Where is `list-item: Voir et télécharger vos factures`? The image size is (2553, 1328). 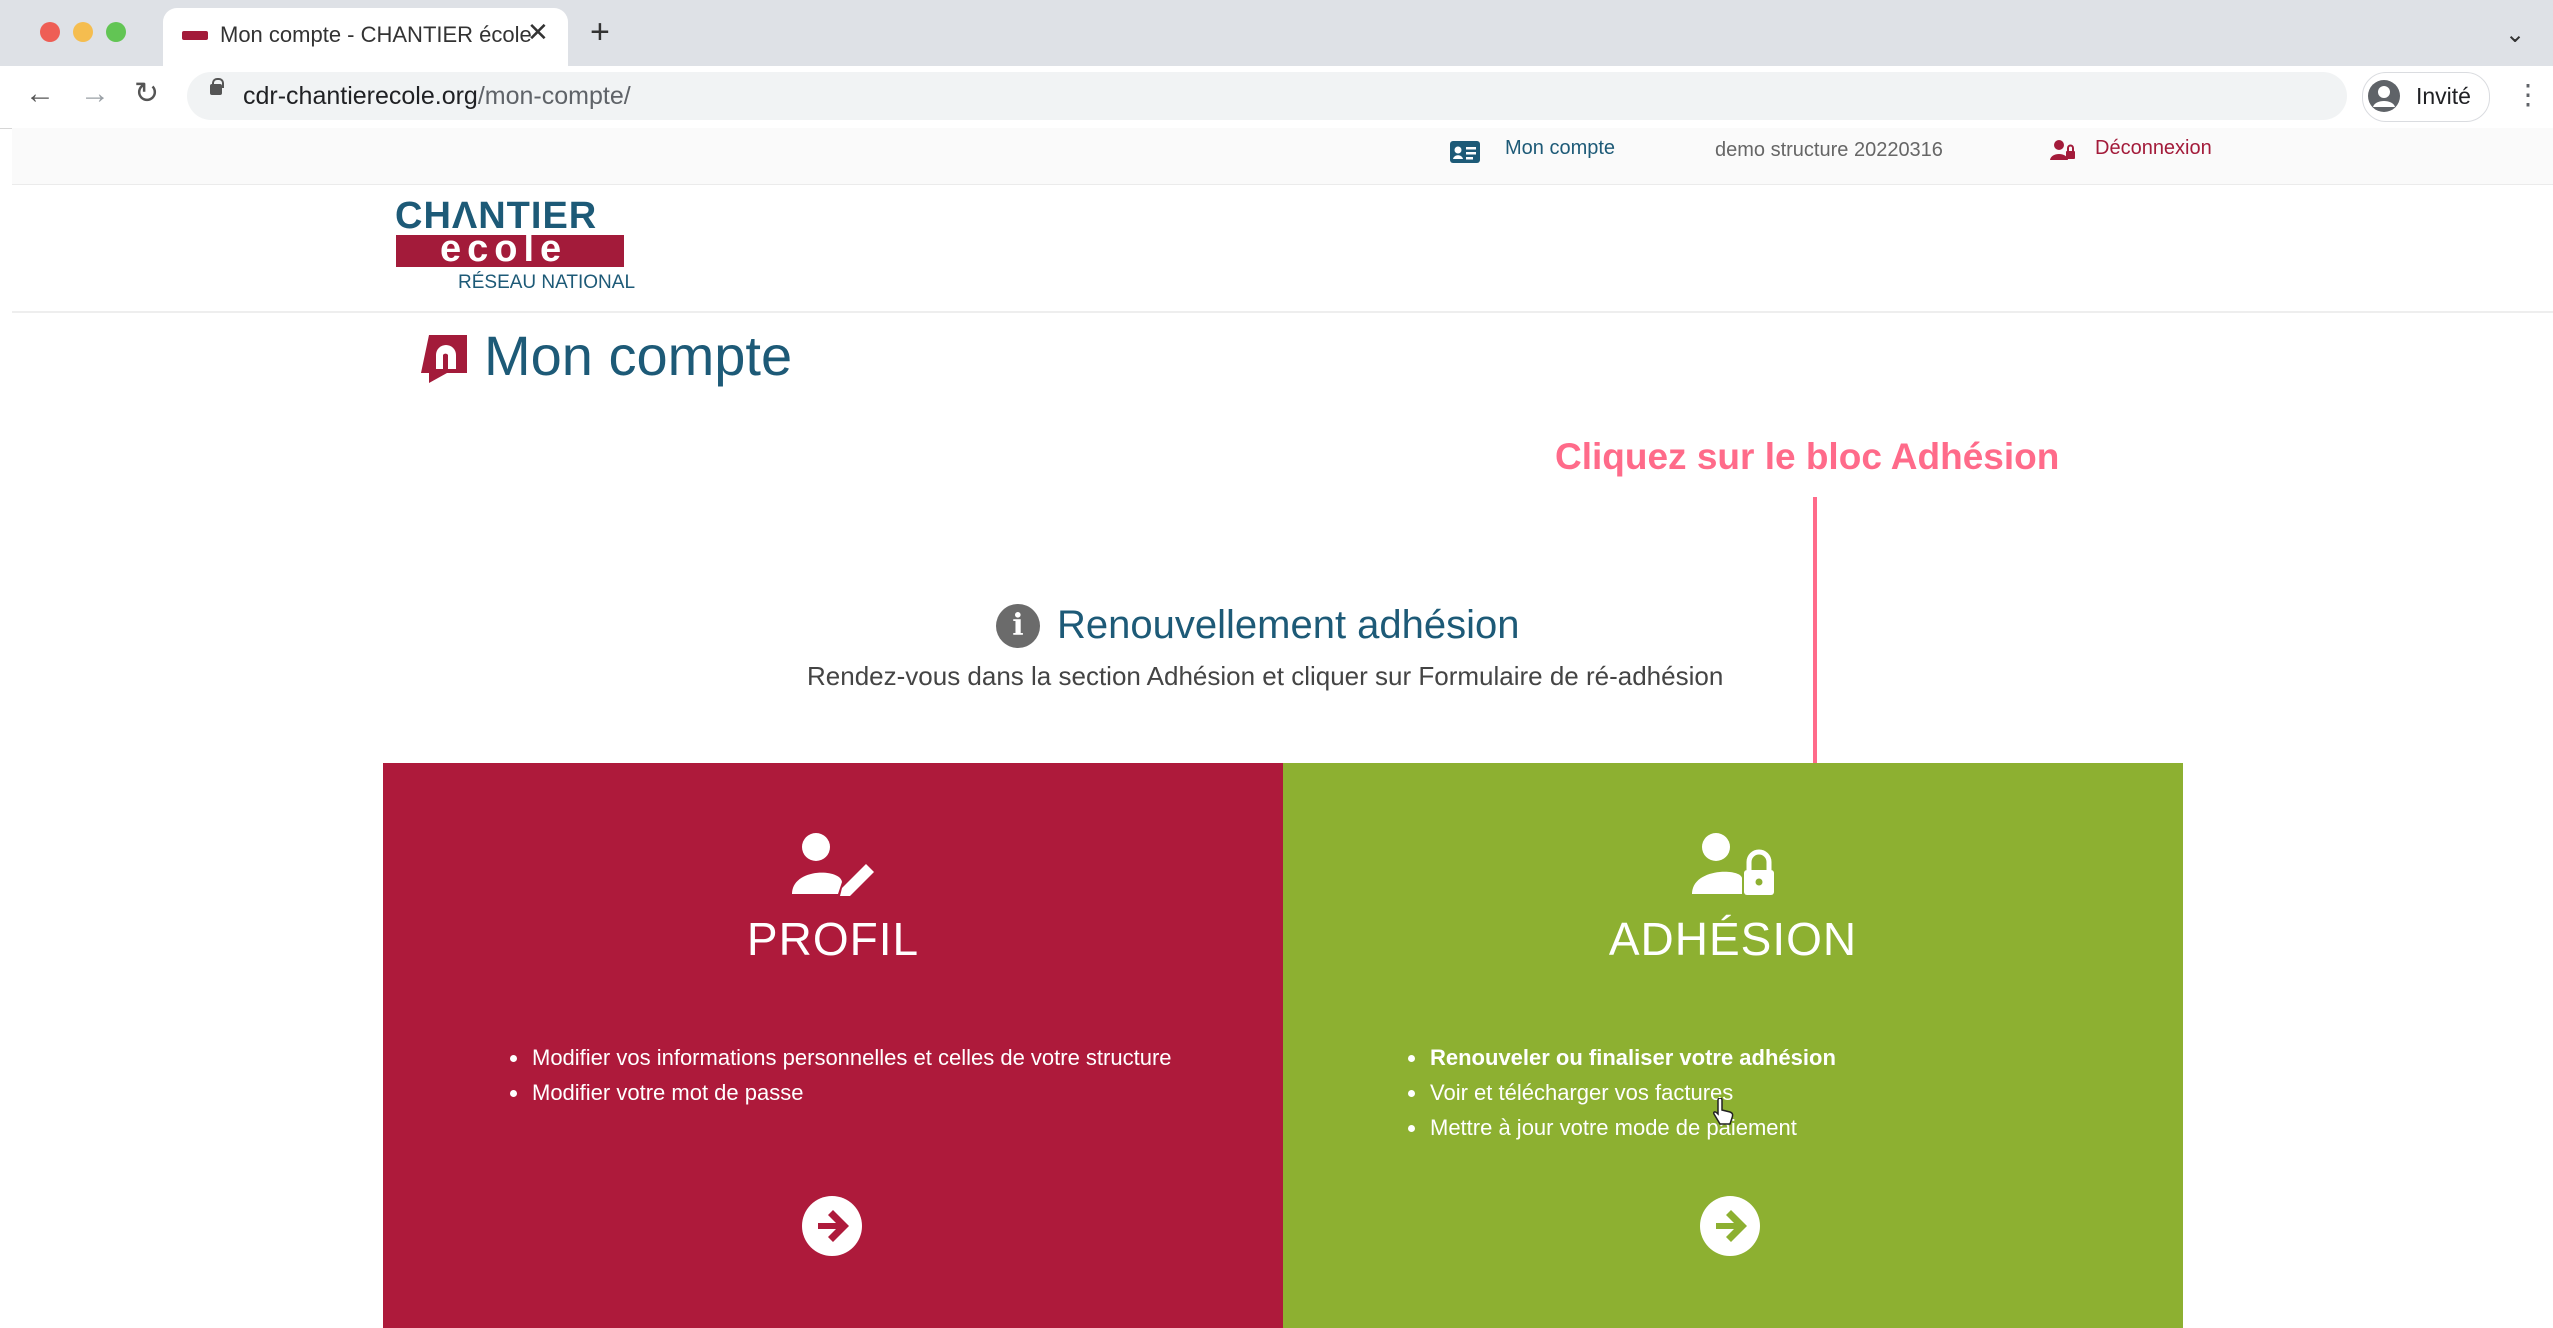
list-item: Voir et télécharger vos factures is located at coordinates (1778, 1092).